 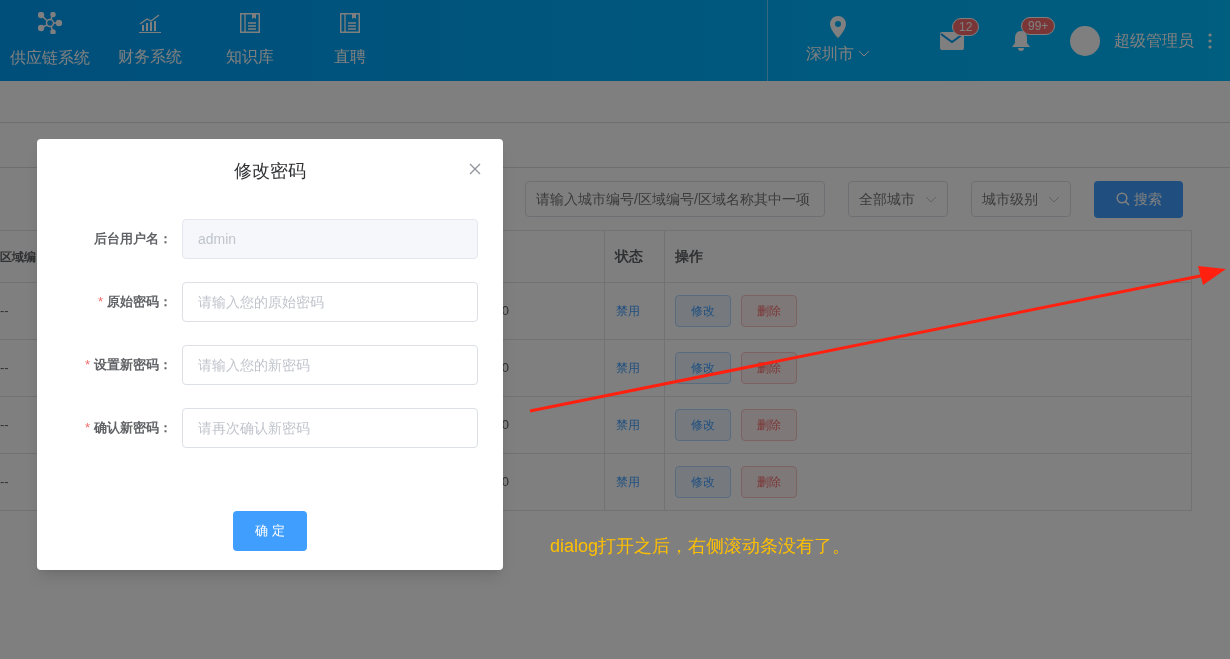 What do you see at coordinates (50, 22) in the screenshot?
I see `network-icon` at bounding box center [50, 22].